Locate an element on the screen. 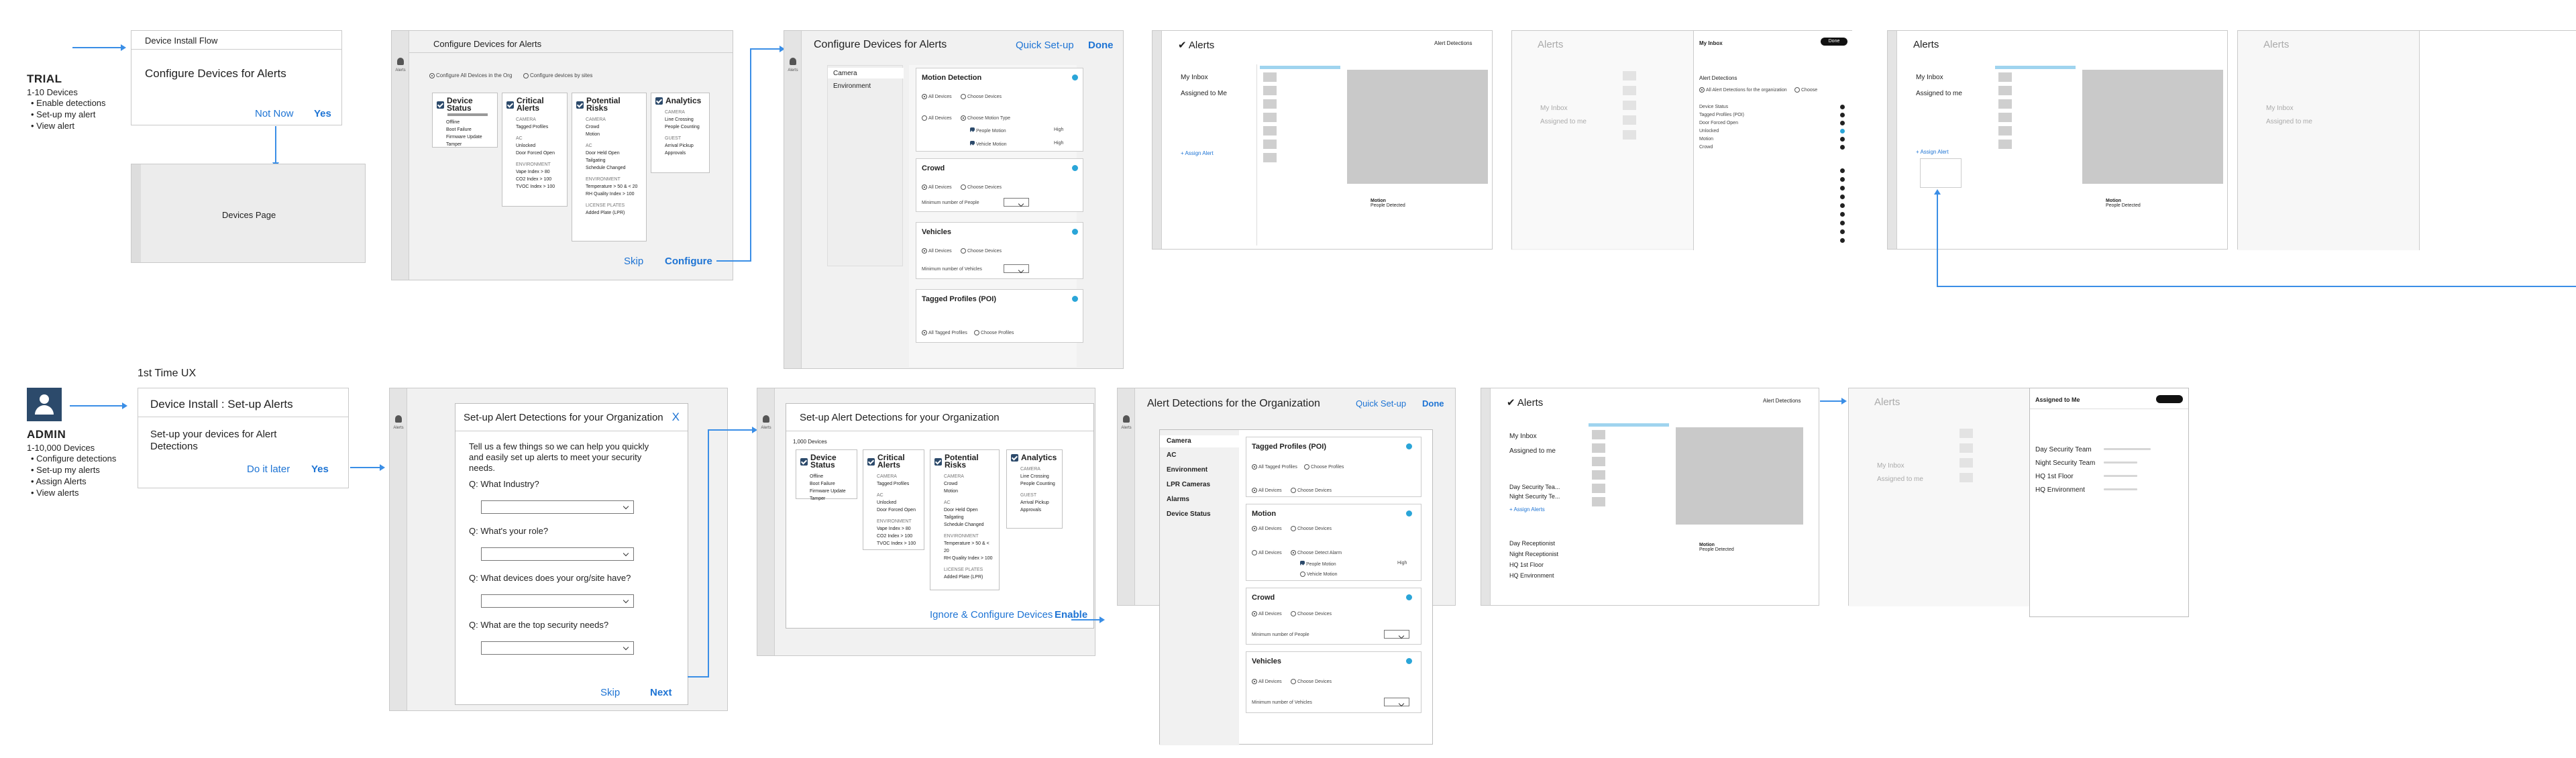  tab-ac: AC is located at coordinates (1171, 455).